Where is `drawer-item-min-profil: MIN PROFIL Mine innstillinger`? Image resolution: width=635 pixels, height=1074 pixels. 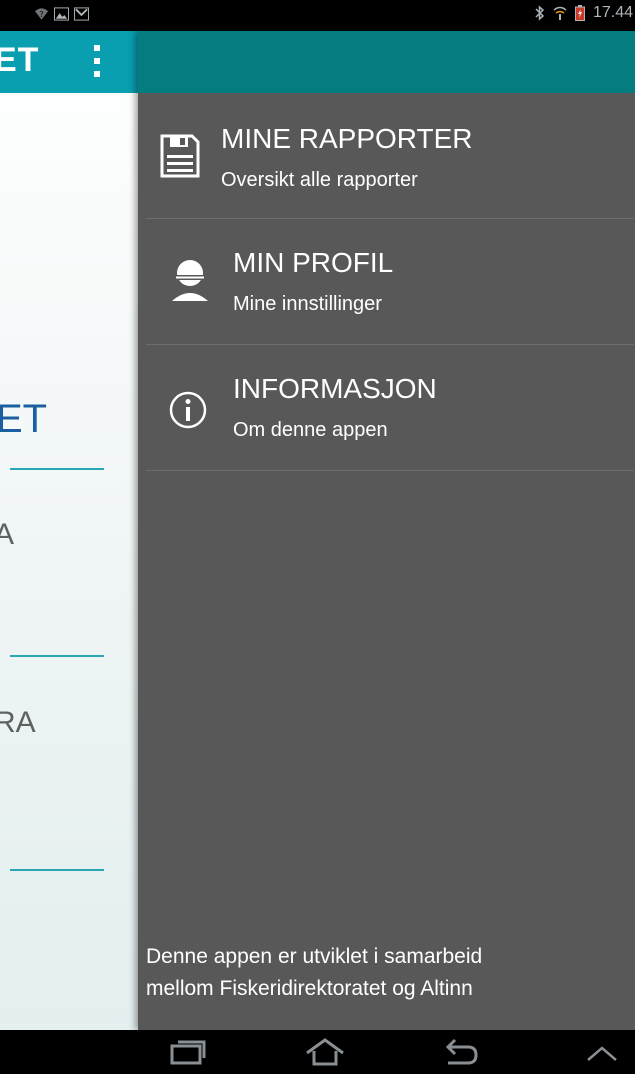
drawer-item-min-profil: MIN PROFIL Mine innstillinger is located at coordinates (390, 281).